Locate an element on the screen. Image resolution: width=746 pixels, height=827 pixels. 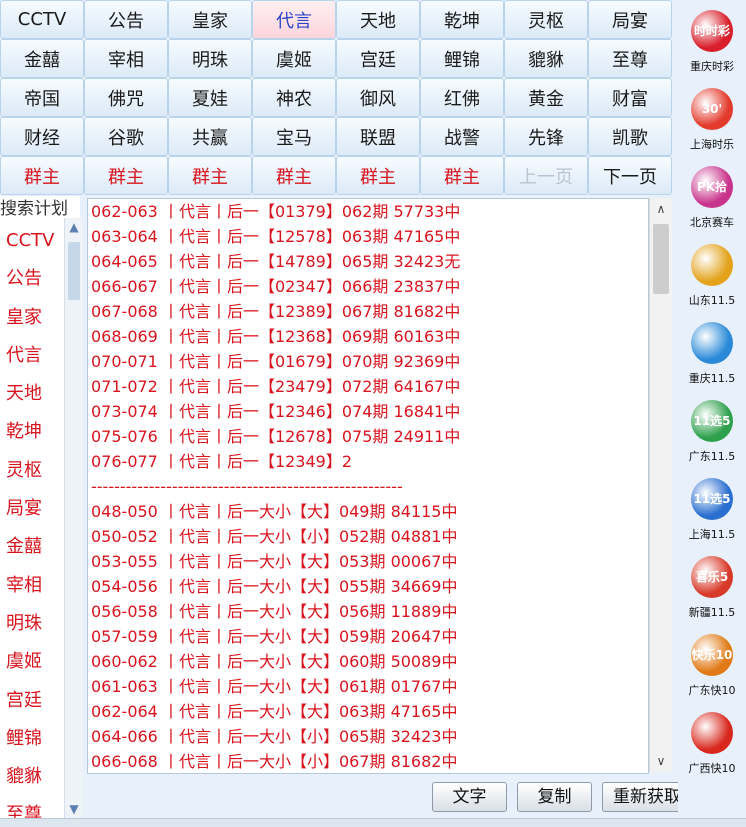
lottery-link: 30' 上海时乐 is located at coordinates (712, 117).